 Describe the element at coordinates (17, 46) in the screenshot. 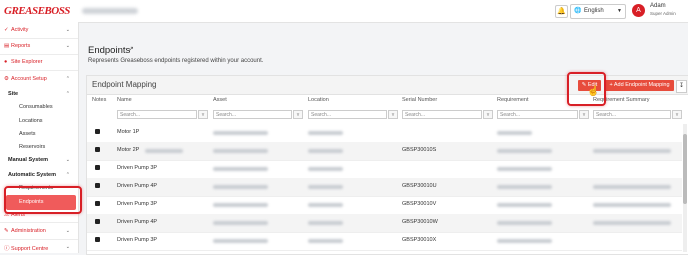

I see `sidebar-item-reports: ▤ Reports` at that location.